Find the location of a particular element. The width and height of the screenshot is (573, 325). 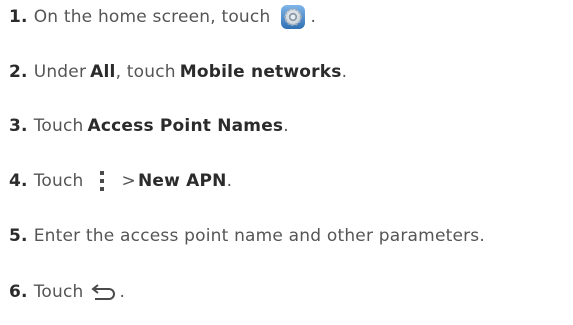

mobile-networks-label: Mobile networks is located at coordinates (260, 72).